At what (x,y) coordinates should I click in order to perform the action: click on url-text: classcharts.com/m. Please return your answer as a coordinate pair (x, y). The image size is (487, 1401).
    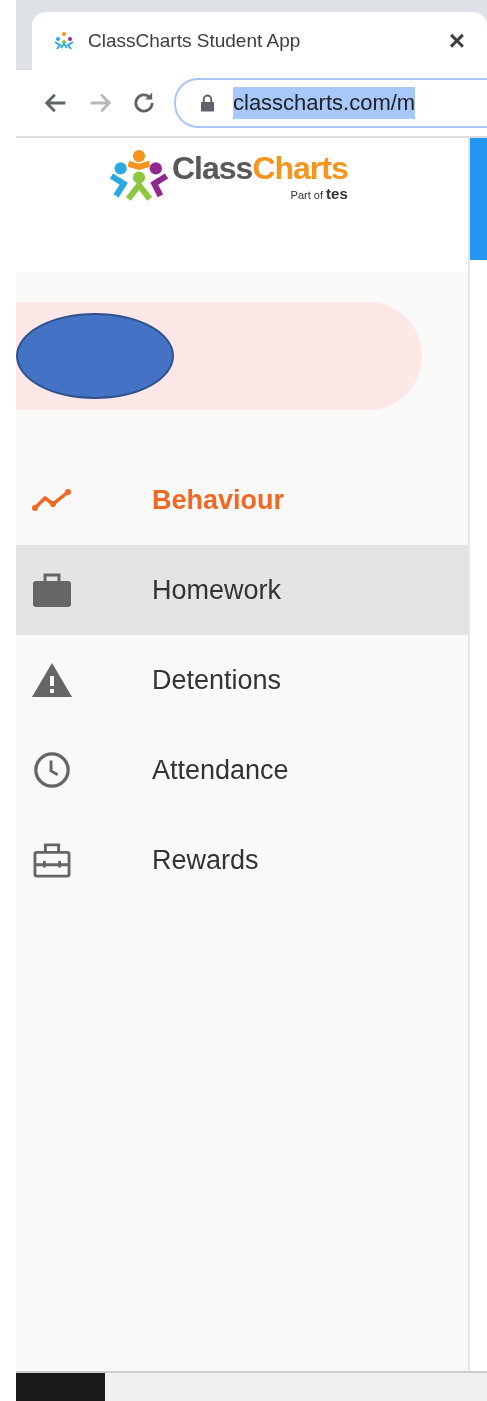
    Looking at the image, I should click on (324, 103).